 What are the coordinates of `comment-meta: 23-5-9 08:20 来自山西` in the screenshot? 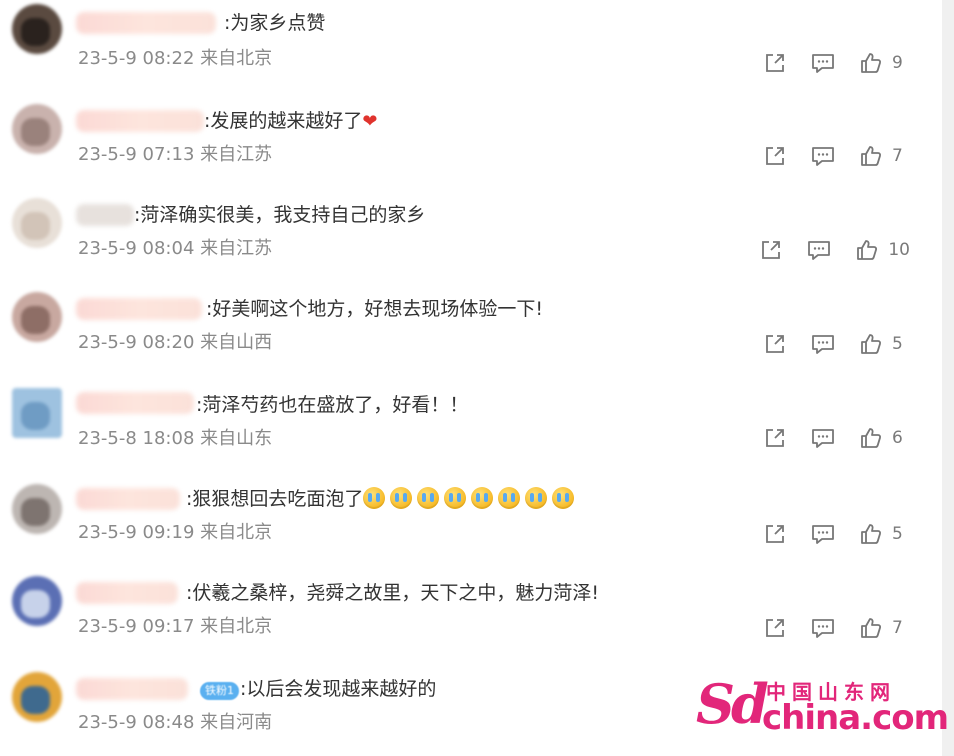 It's located at (175, 342).